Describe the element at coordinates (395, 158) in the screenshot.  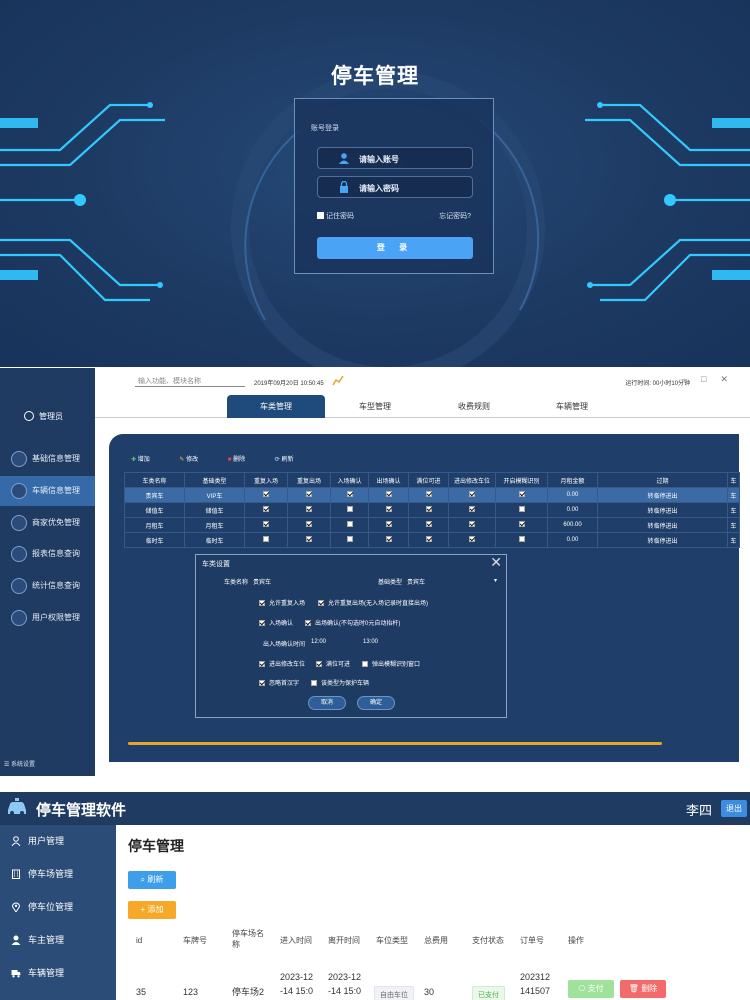
I see `account-input: 请输入账号` at that location.